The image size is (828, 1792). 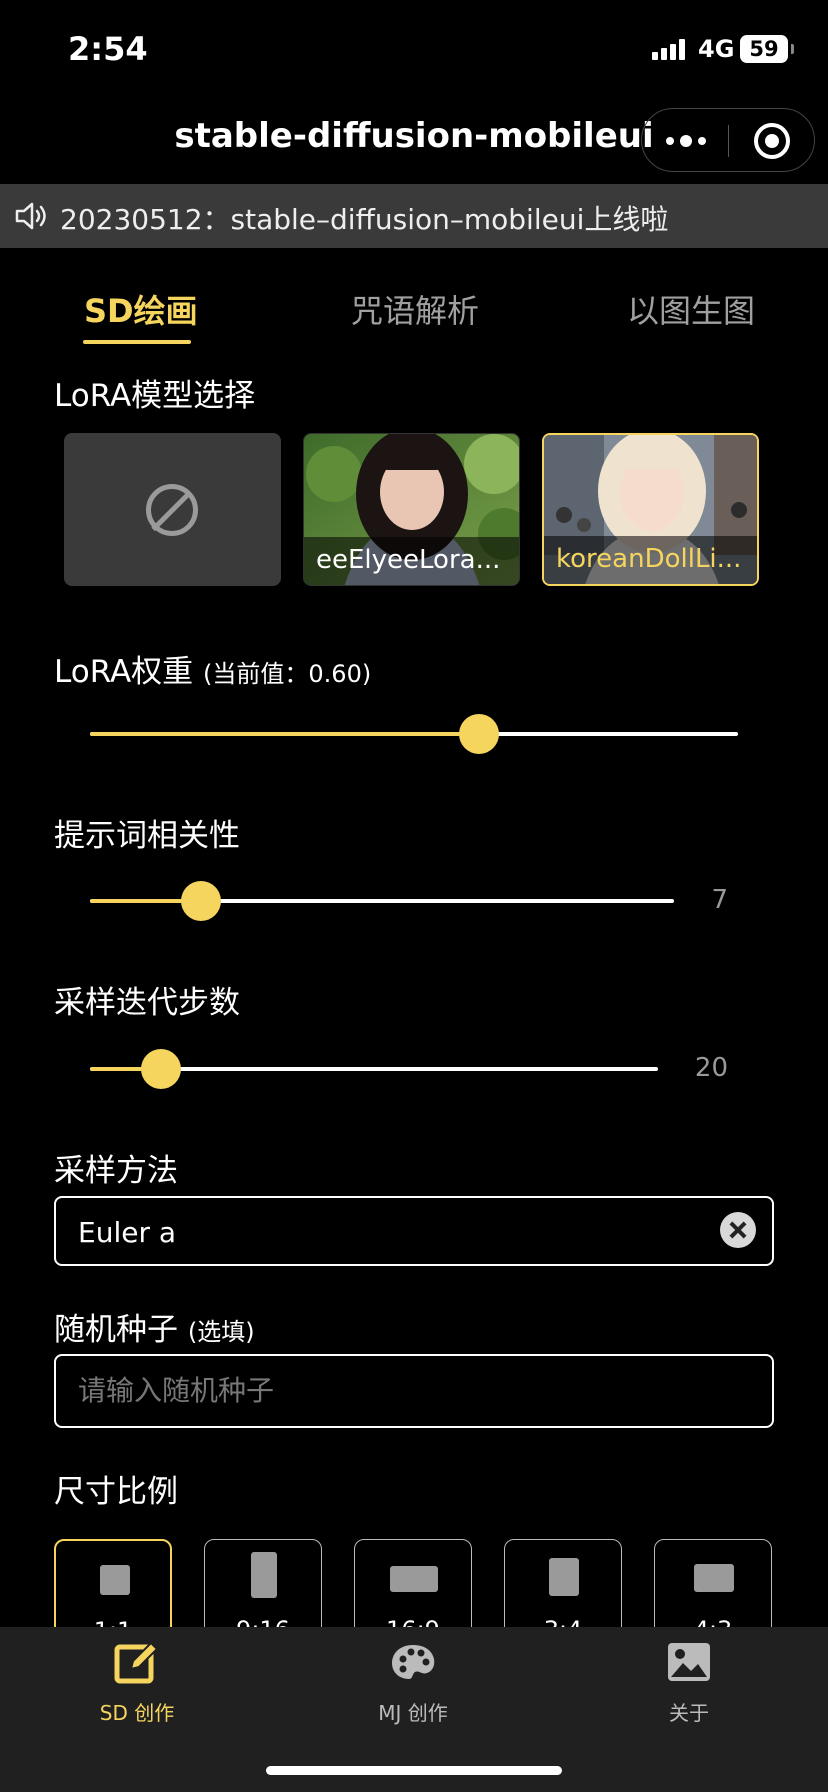 I want to click on cfg-label: 提示词相关性, so click(x=147, y=836).